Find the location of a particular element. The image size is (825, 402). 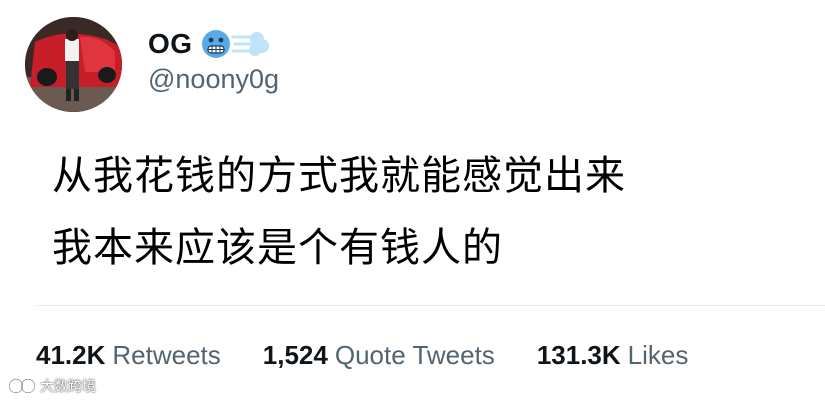

cold-face-emoji-icon is located at coordinates (215, 44).